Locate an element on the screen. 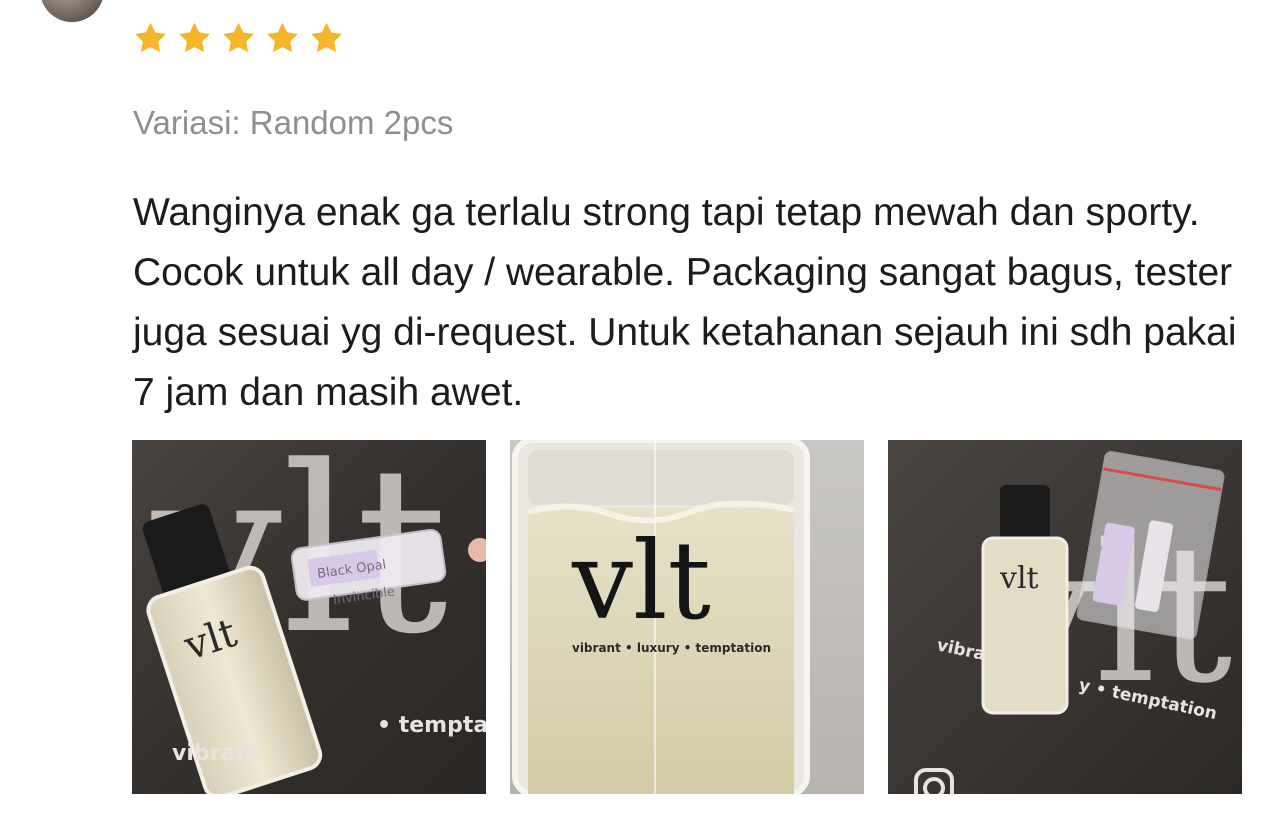  variation-label: Variasi: Random 2pcs is located at coordinates (293, 122).